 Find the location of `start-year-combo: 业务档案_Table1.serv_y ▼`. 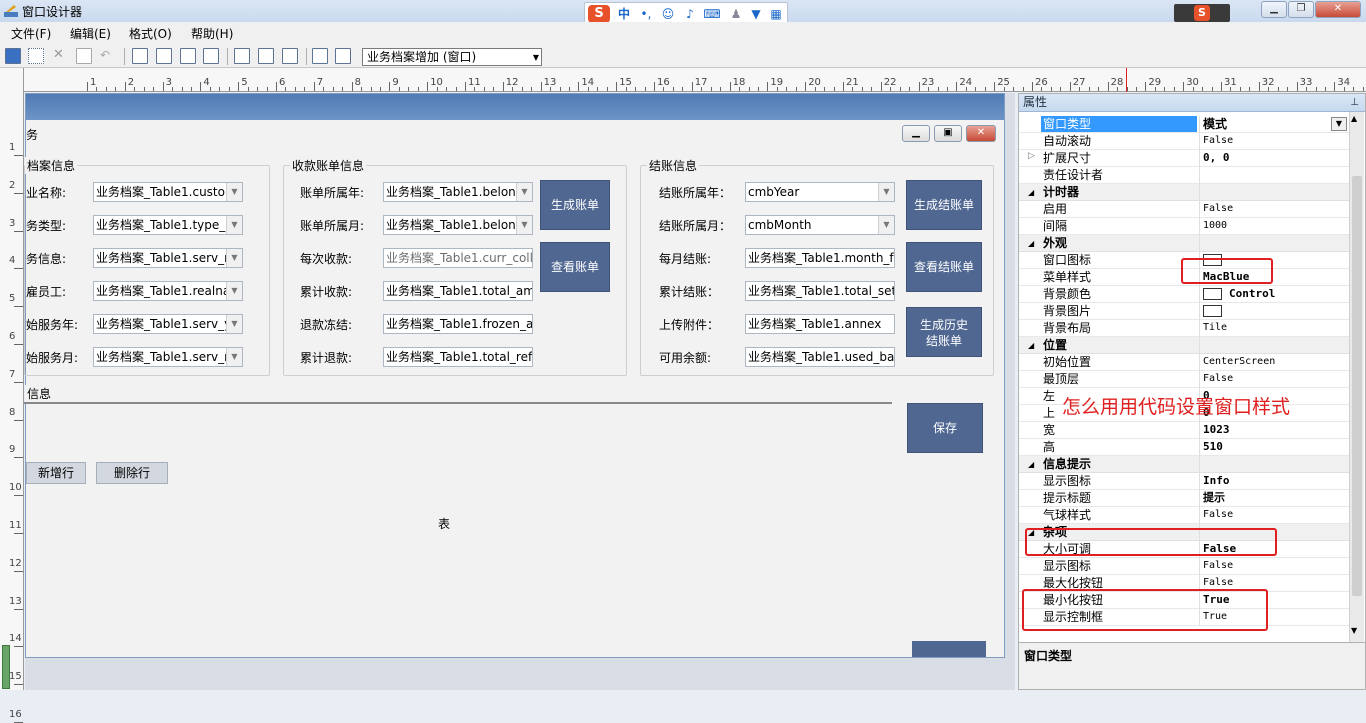

start-year-combo: 业务档案_Table1.serv_y ▼ is located at coordinates (168, 324).